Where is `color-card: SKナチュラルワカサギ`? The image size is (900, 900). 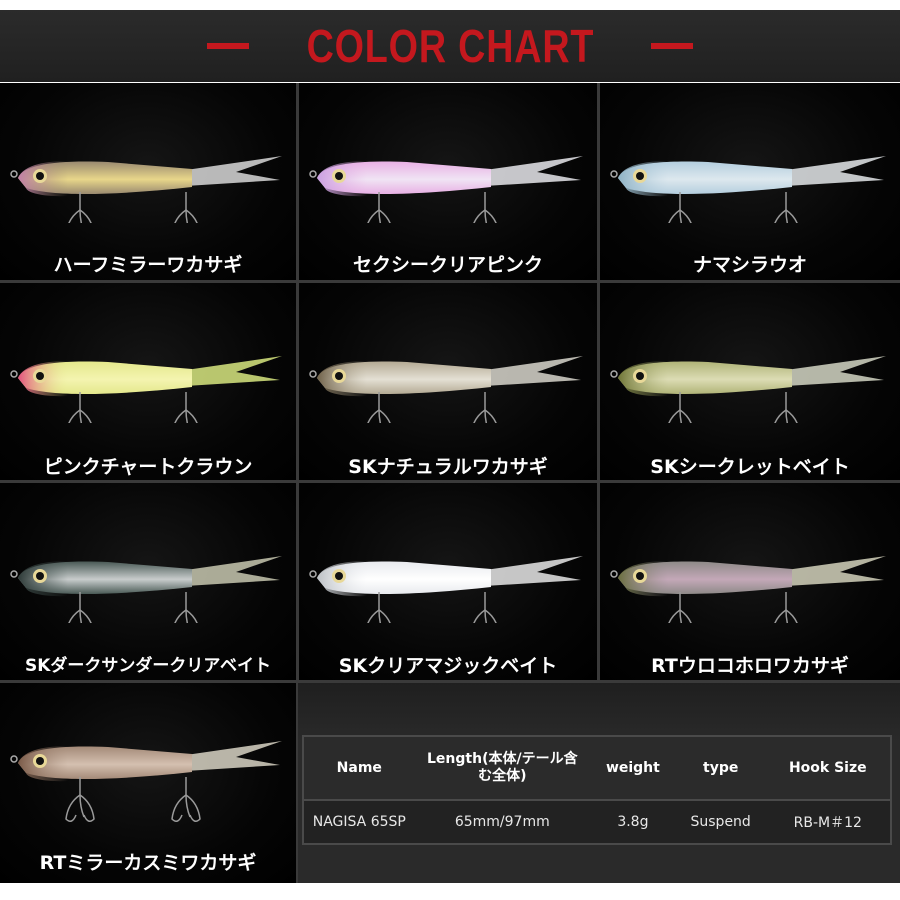 color-card: SKナチュラルワカサギ is located at coordinates (448, 381).